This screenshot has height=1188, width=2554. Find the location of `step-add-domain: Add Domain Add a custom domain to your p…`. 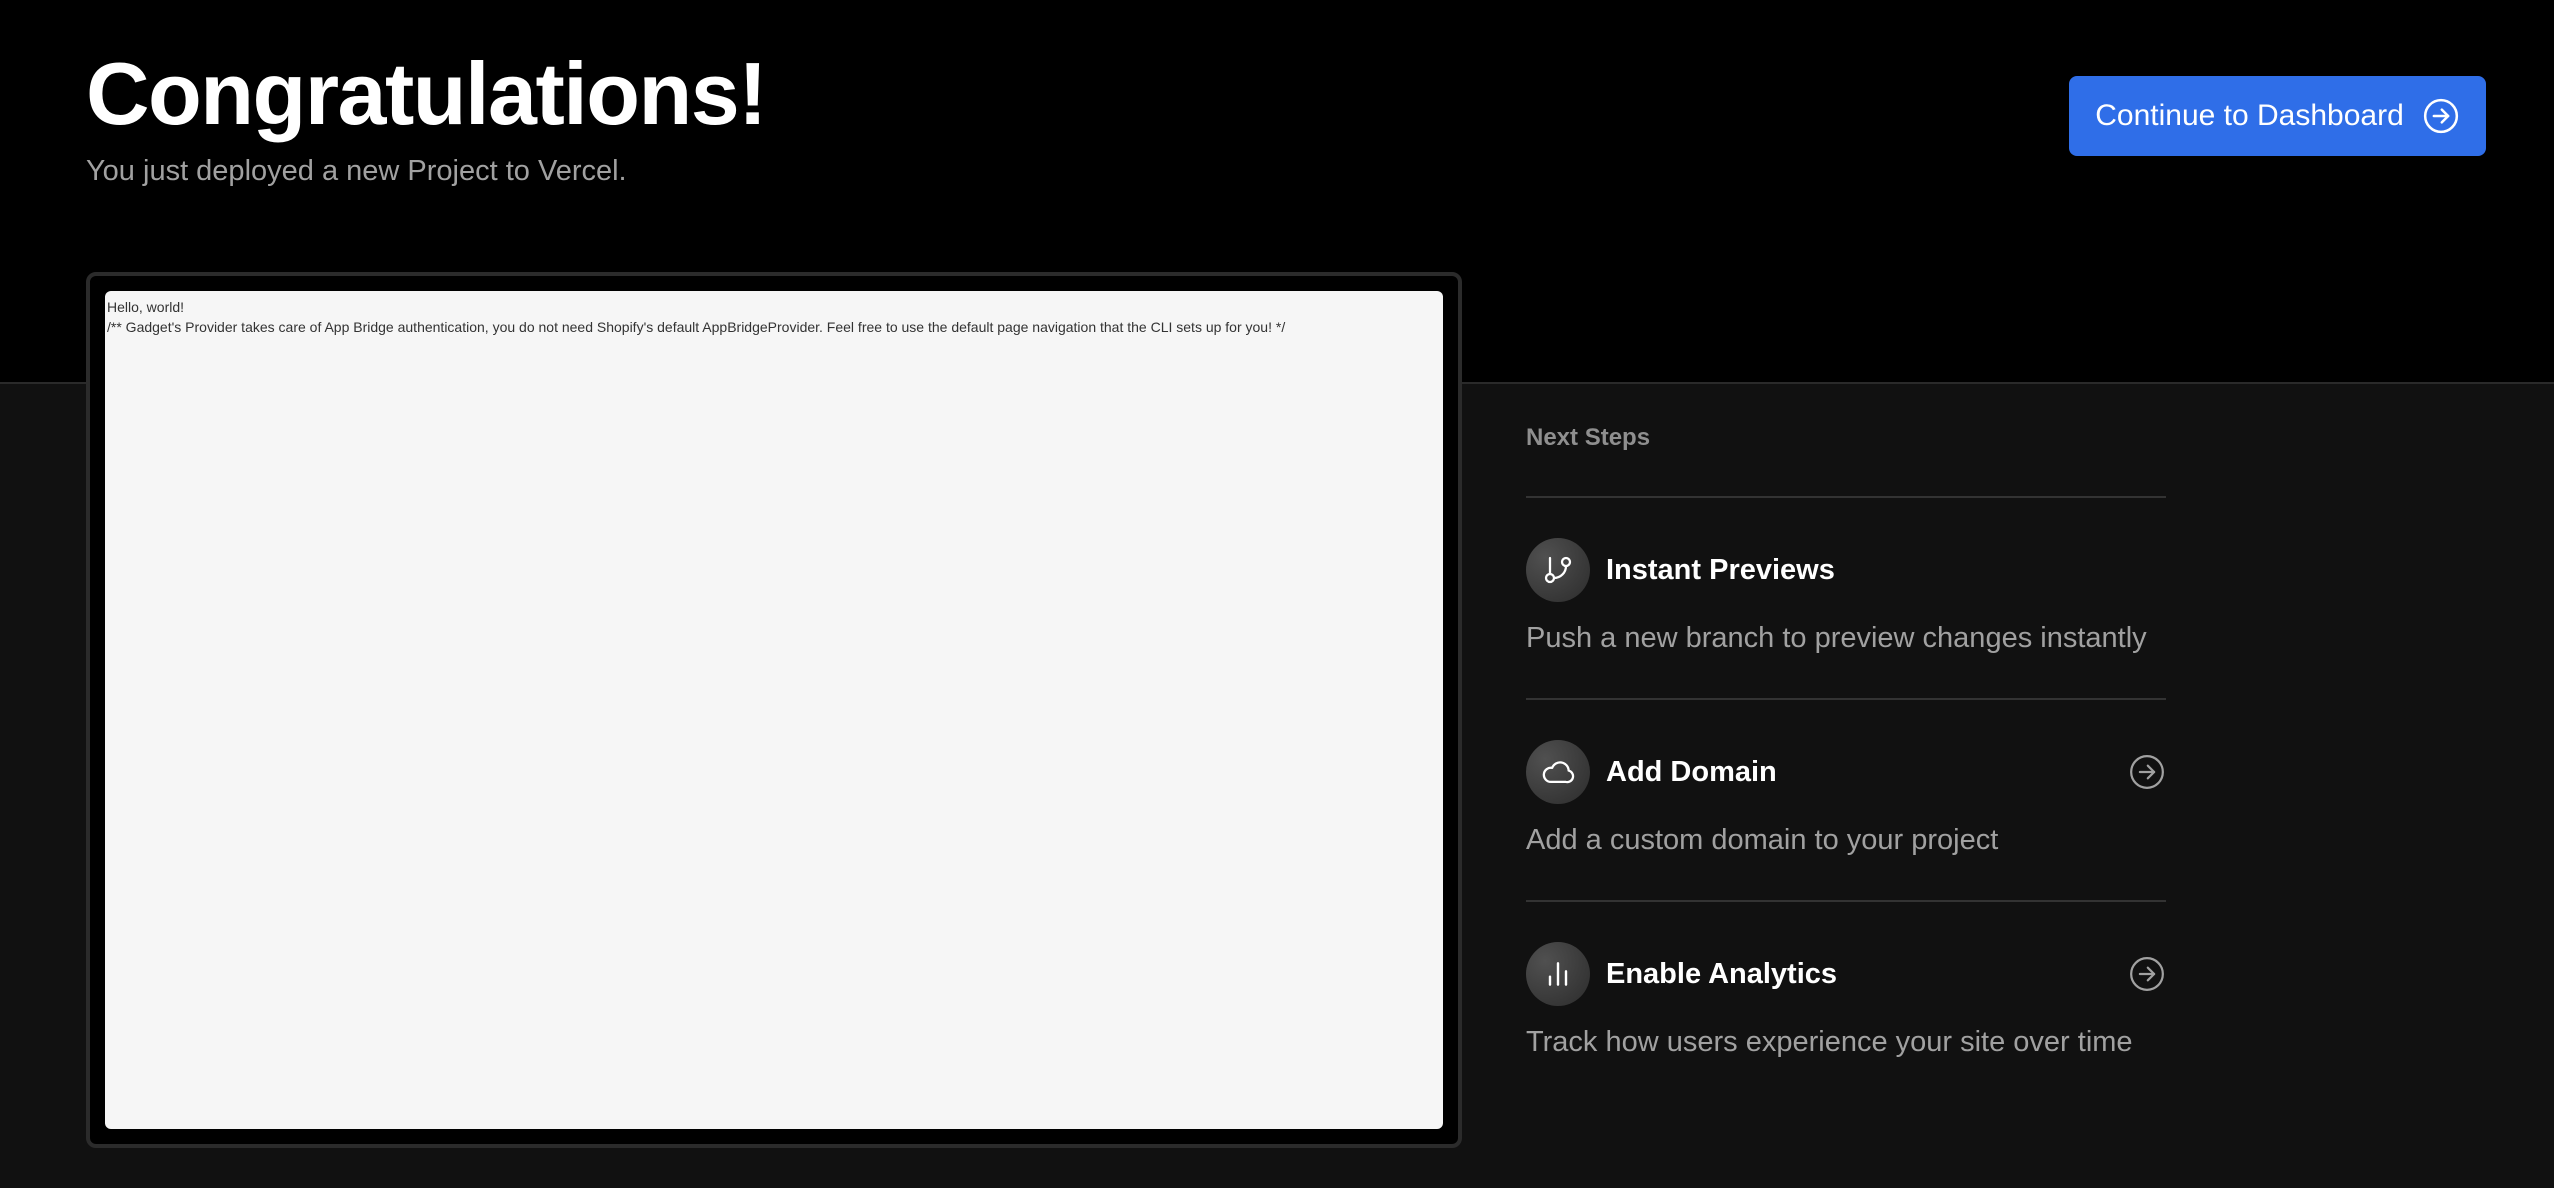

step-add-domain: Add Domain Add a custom domain to your p… is located at coordinates (1846, 800).